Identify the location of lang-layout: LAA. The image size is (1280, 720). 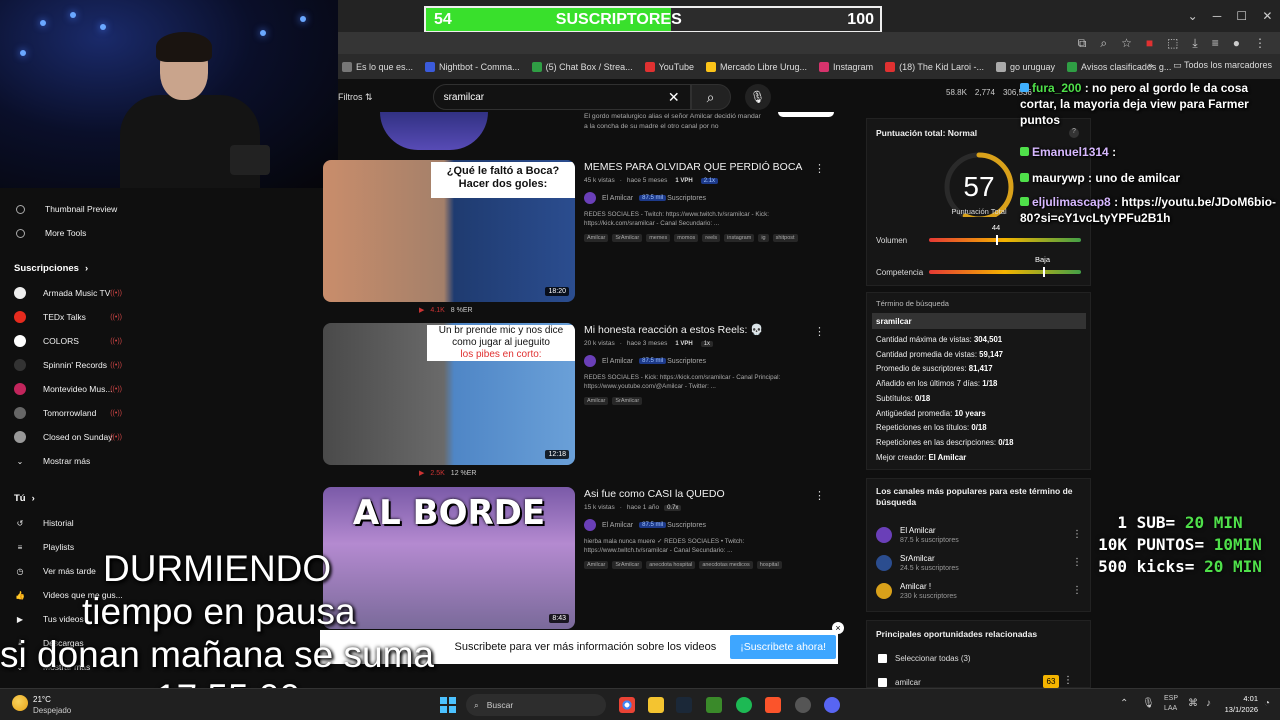
(1170, 708).